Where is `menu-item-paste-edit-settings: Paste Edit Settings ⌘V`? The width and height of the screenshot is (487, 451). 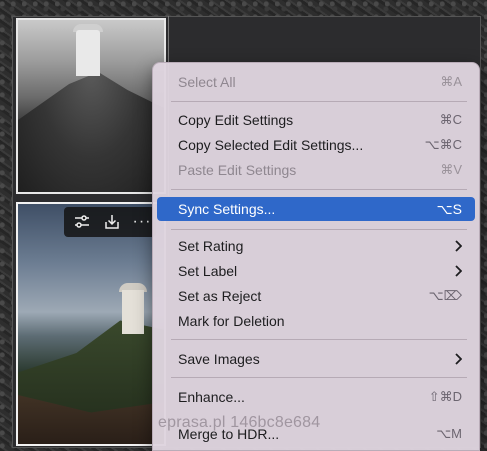 menu-item-paste-edit-settings: Paste Edit Settings ⌘V is located at coordinates (316, 170).